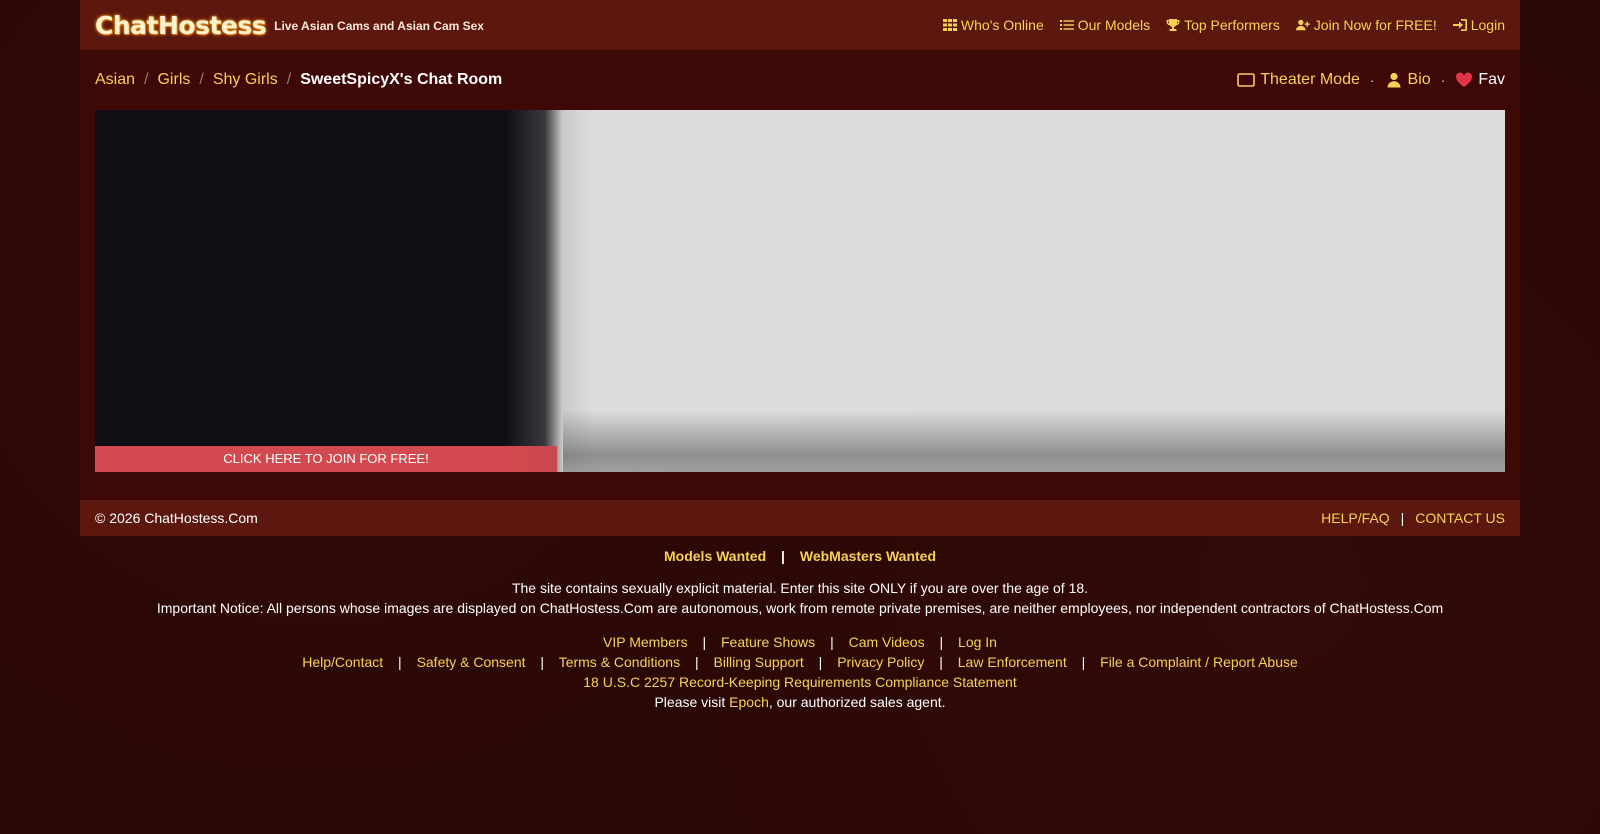 Image resolution: width=1600 pixels, height=834 pixels. I want to click on visit-suffix: , our authorized sales agent., so click(857, 702).